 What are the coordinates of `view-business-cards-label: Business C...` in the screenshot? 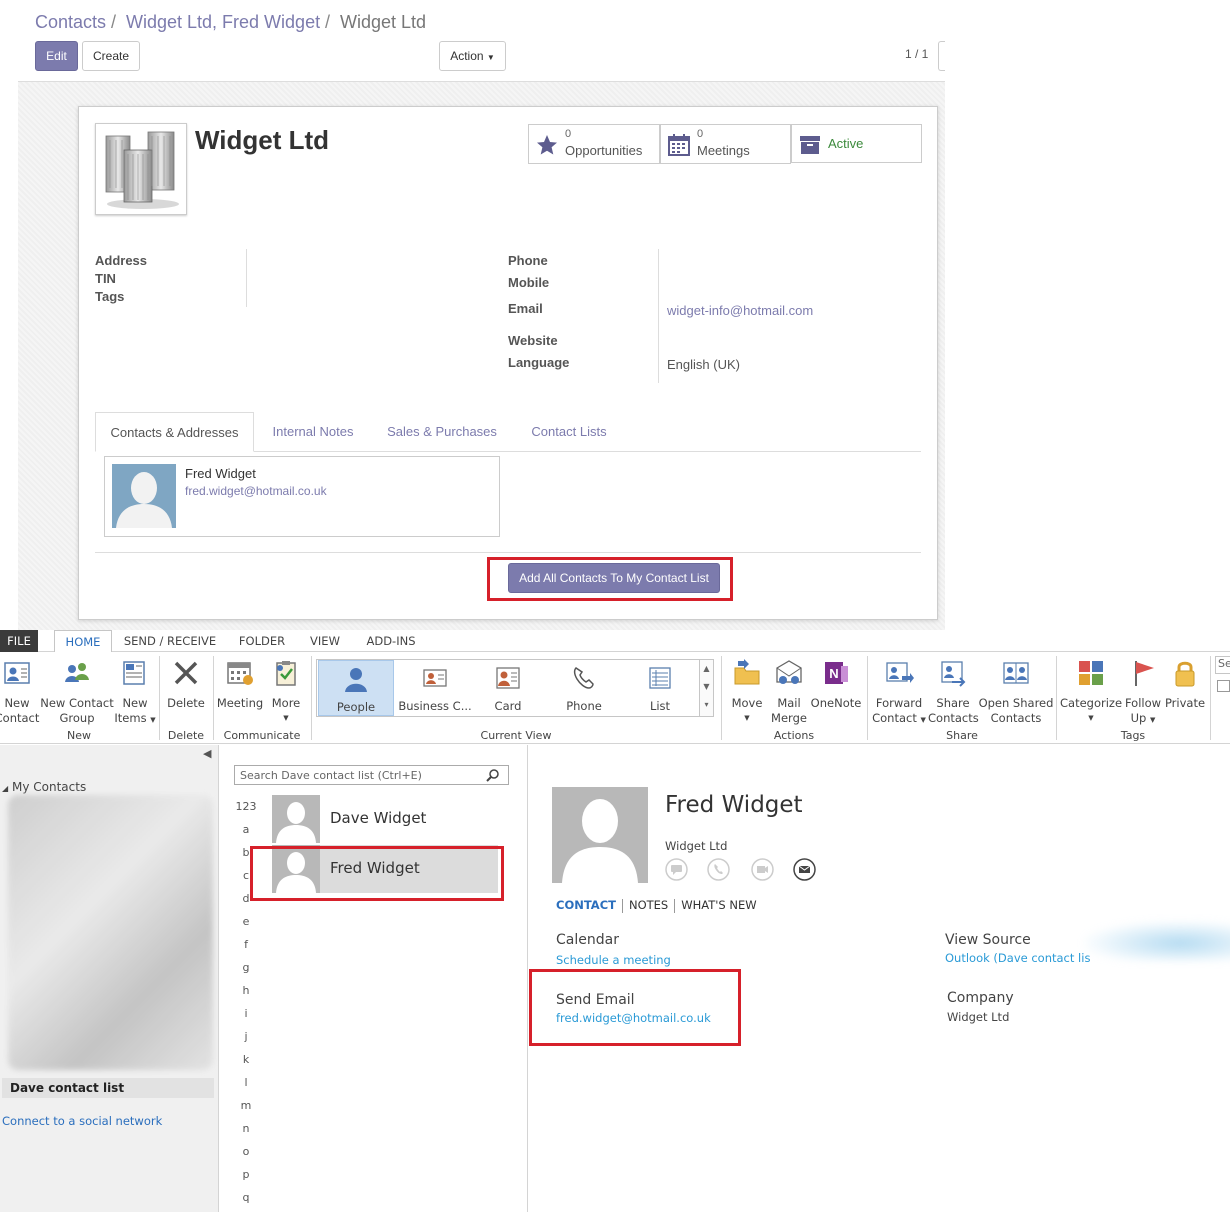 It's located at (435, 706).